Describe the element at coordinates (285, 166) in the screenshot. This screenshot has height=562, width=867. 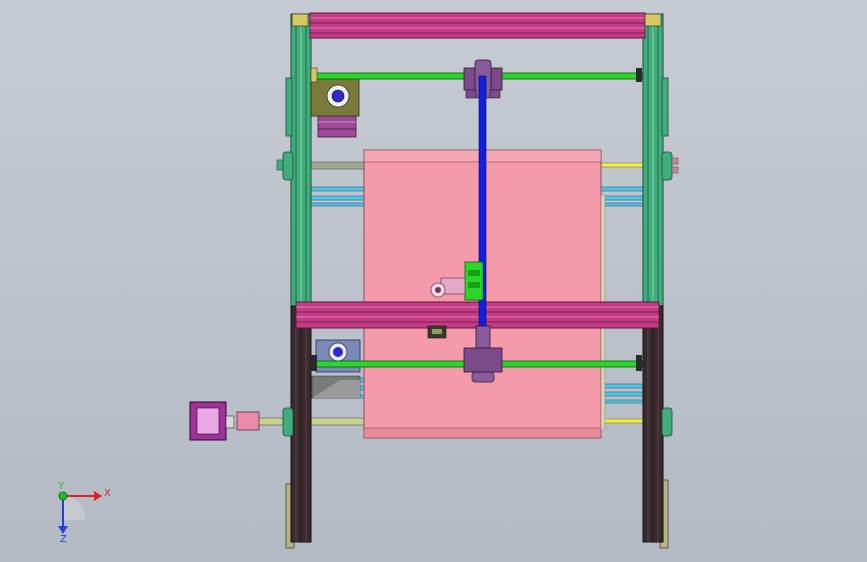
I see `knob-left-upper` at that location.